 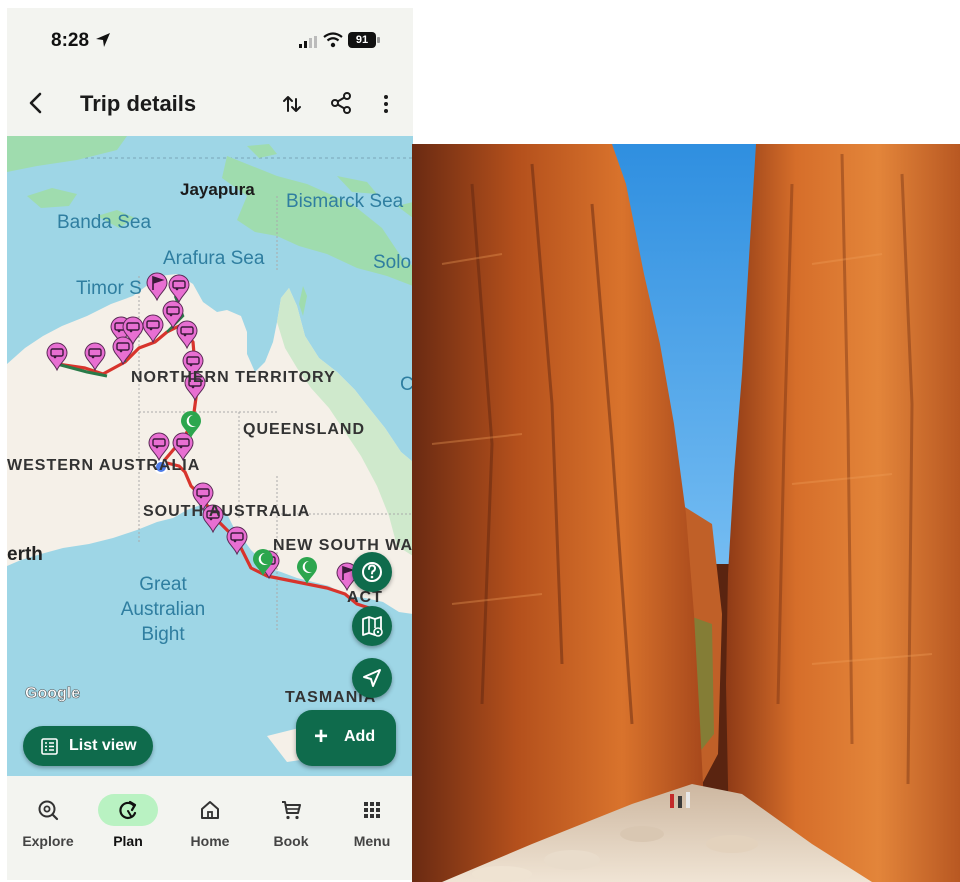 What do you see at coordinates (138, 103) in the screenshot?
I see `page-title: Trip details` at bounding box center [138, 103].